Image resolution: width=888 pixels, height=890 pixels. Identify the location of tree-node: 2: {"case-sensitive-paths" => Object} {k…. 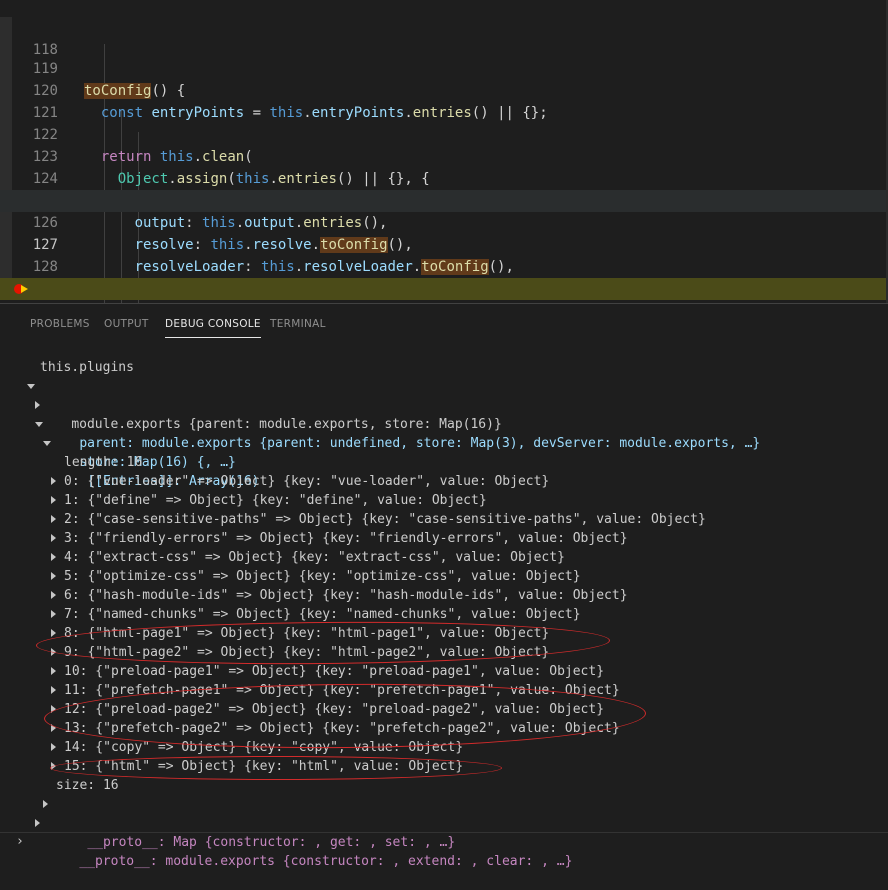
(378, 519).